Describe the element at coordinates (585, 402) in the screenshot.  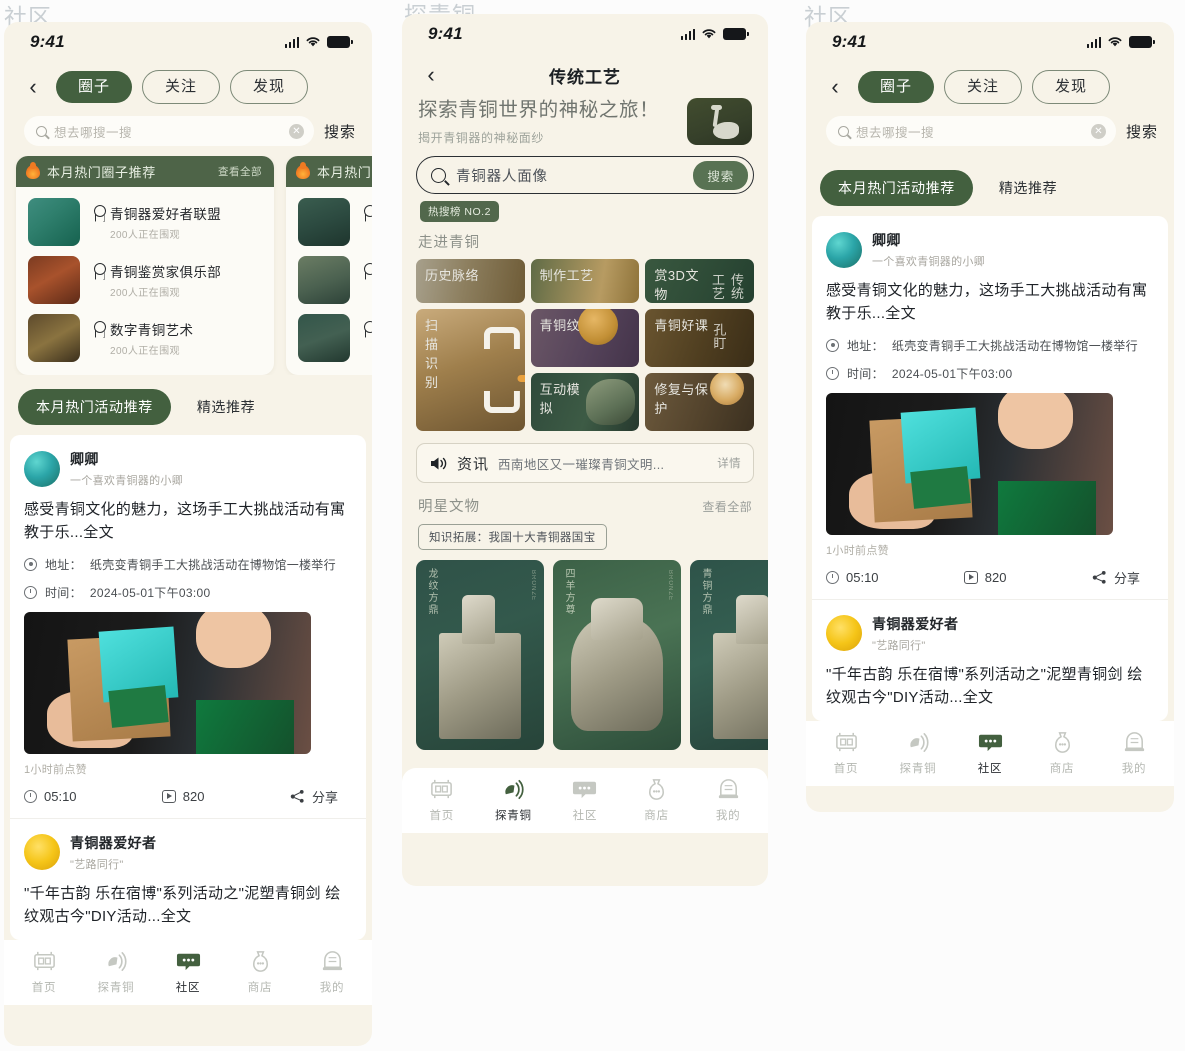
I see `tile-interactive-sim: 互动模拟` at that location.